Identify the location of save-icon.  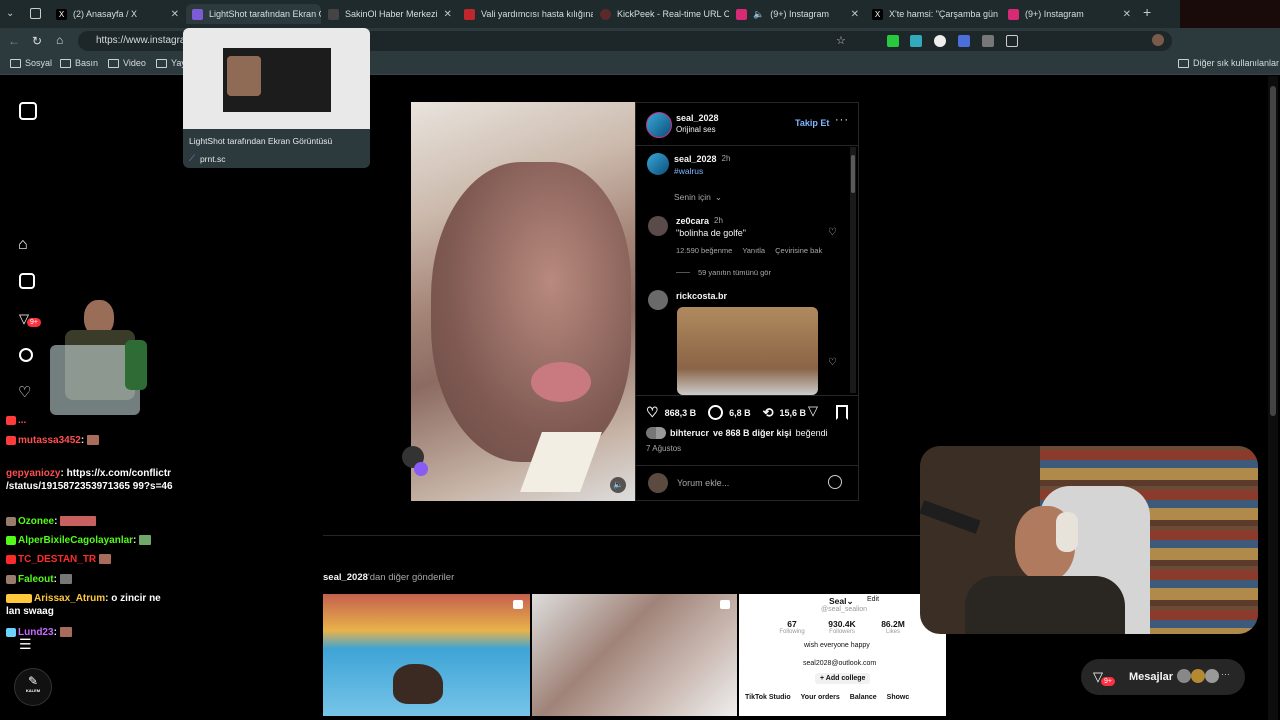
(842, 412).